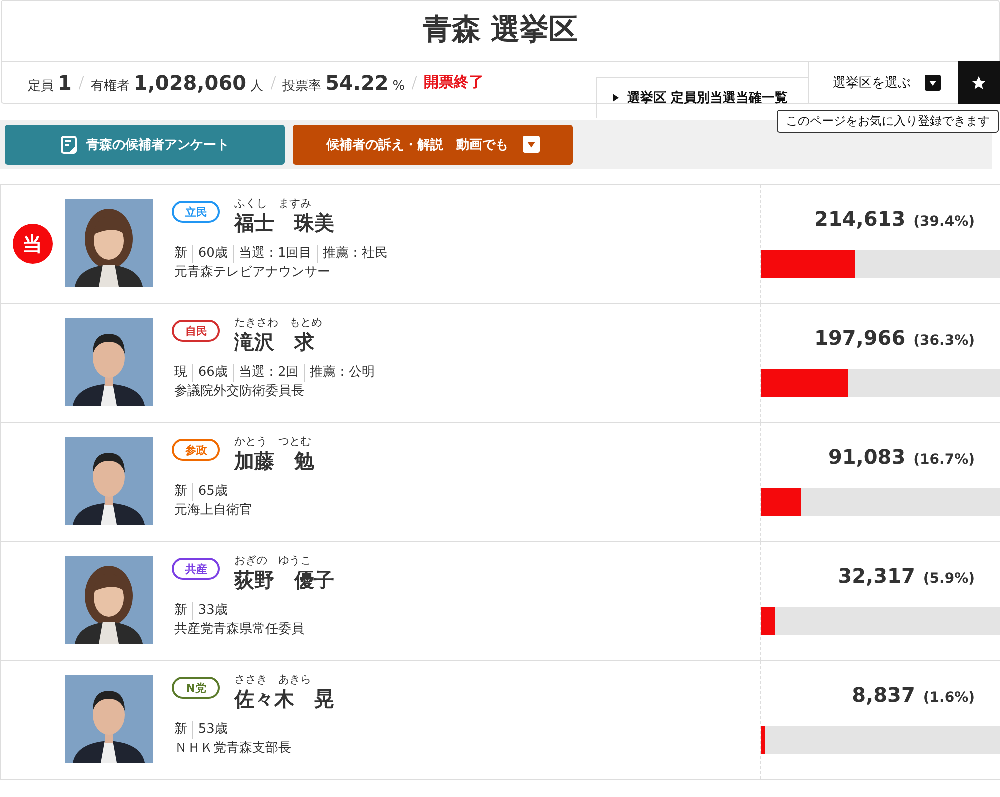  What do you see at coordinates (32, 244) in the screenshot?
I see `elected-badge: 当` at bounding box center [32, 244].